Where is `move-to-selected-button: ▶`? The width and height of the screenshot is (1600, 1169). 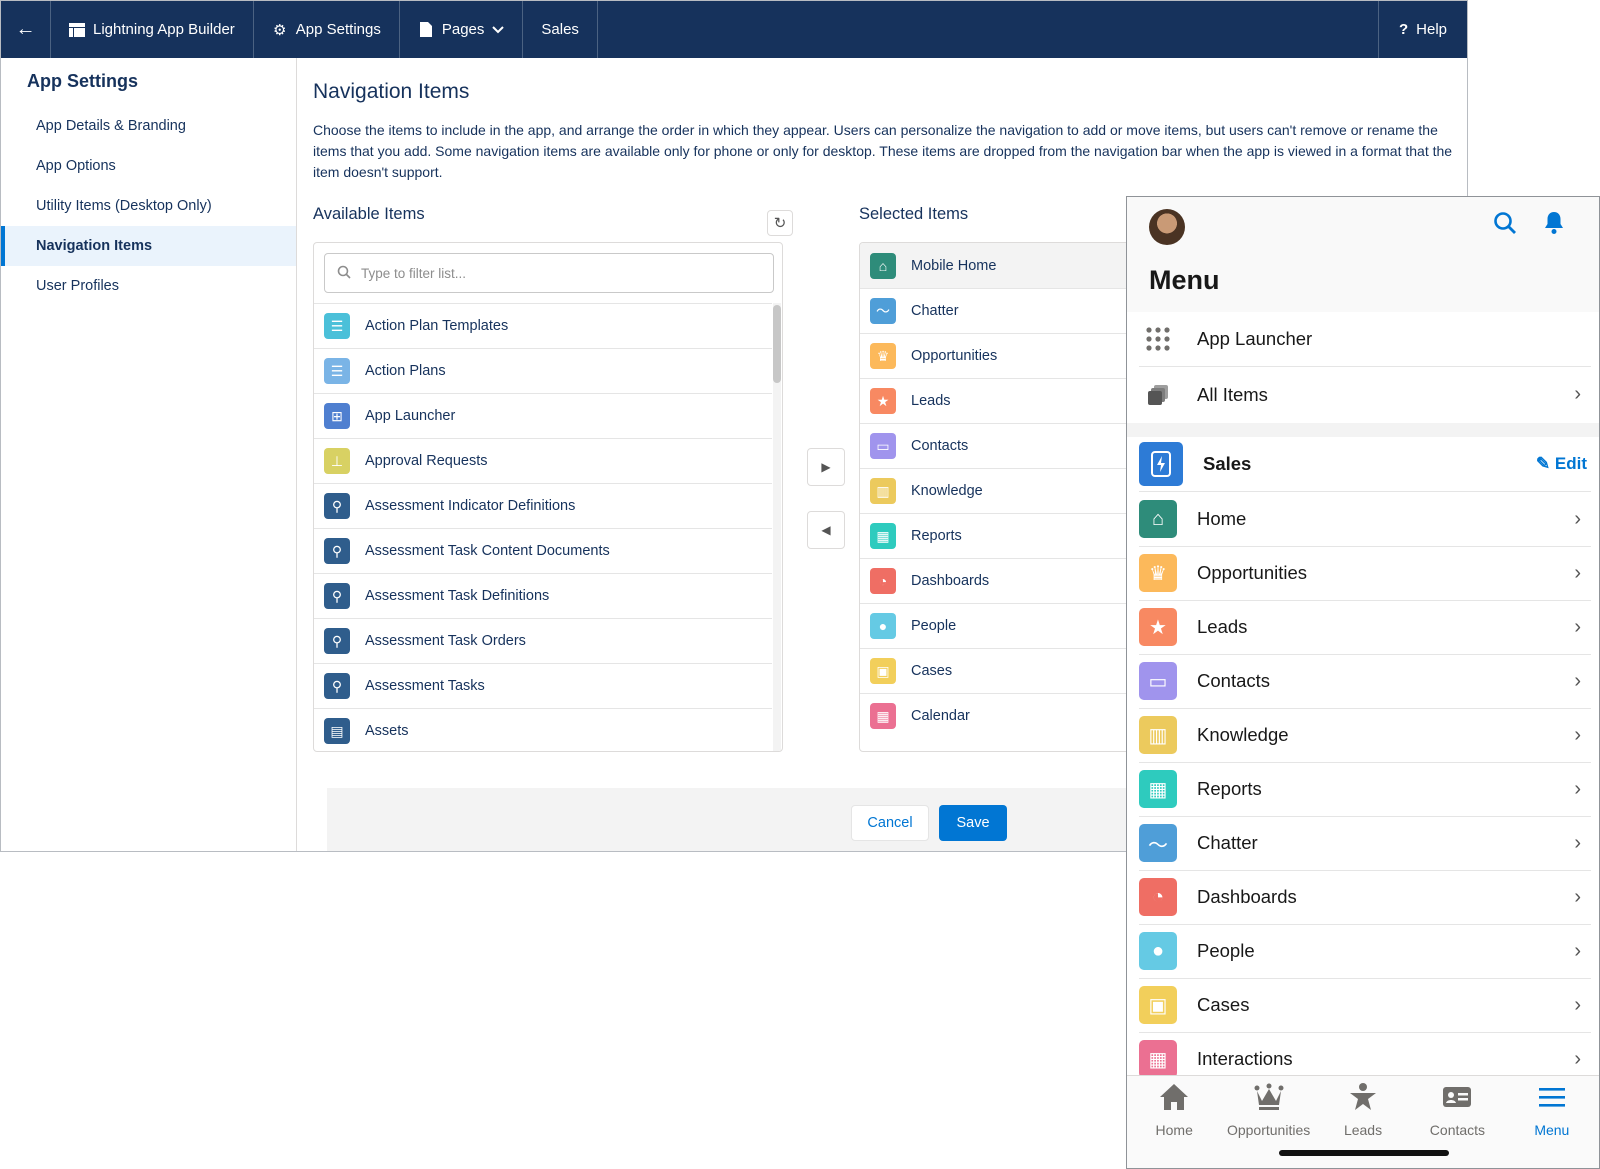 move-to-selected-button: ▶ is located at coordinates (826, 467).